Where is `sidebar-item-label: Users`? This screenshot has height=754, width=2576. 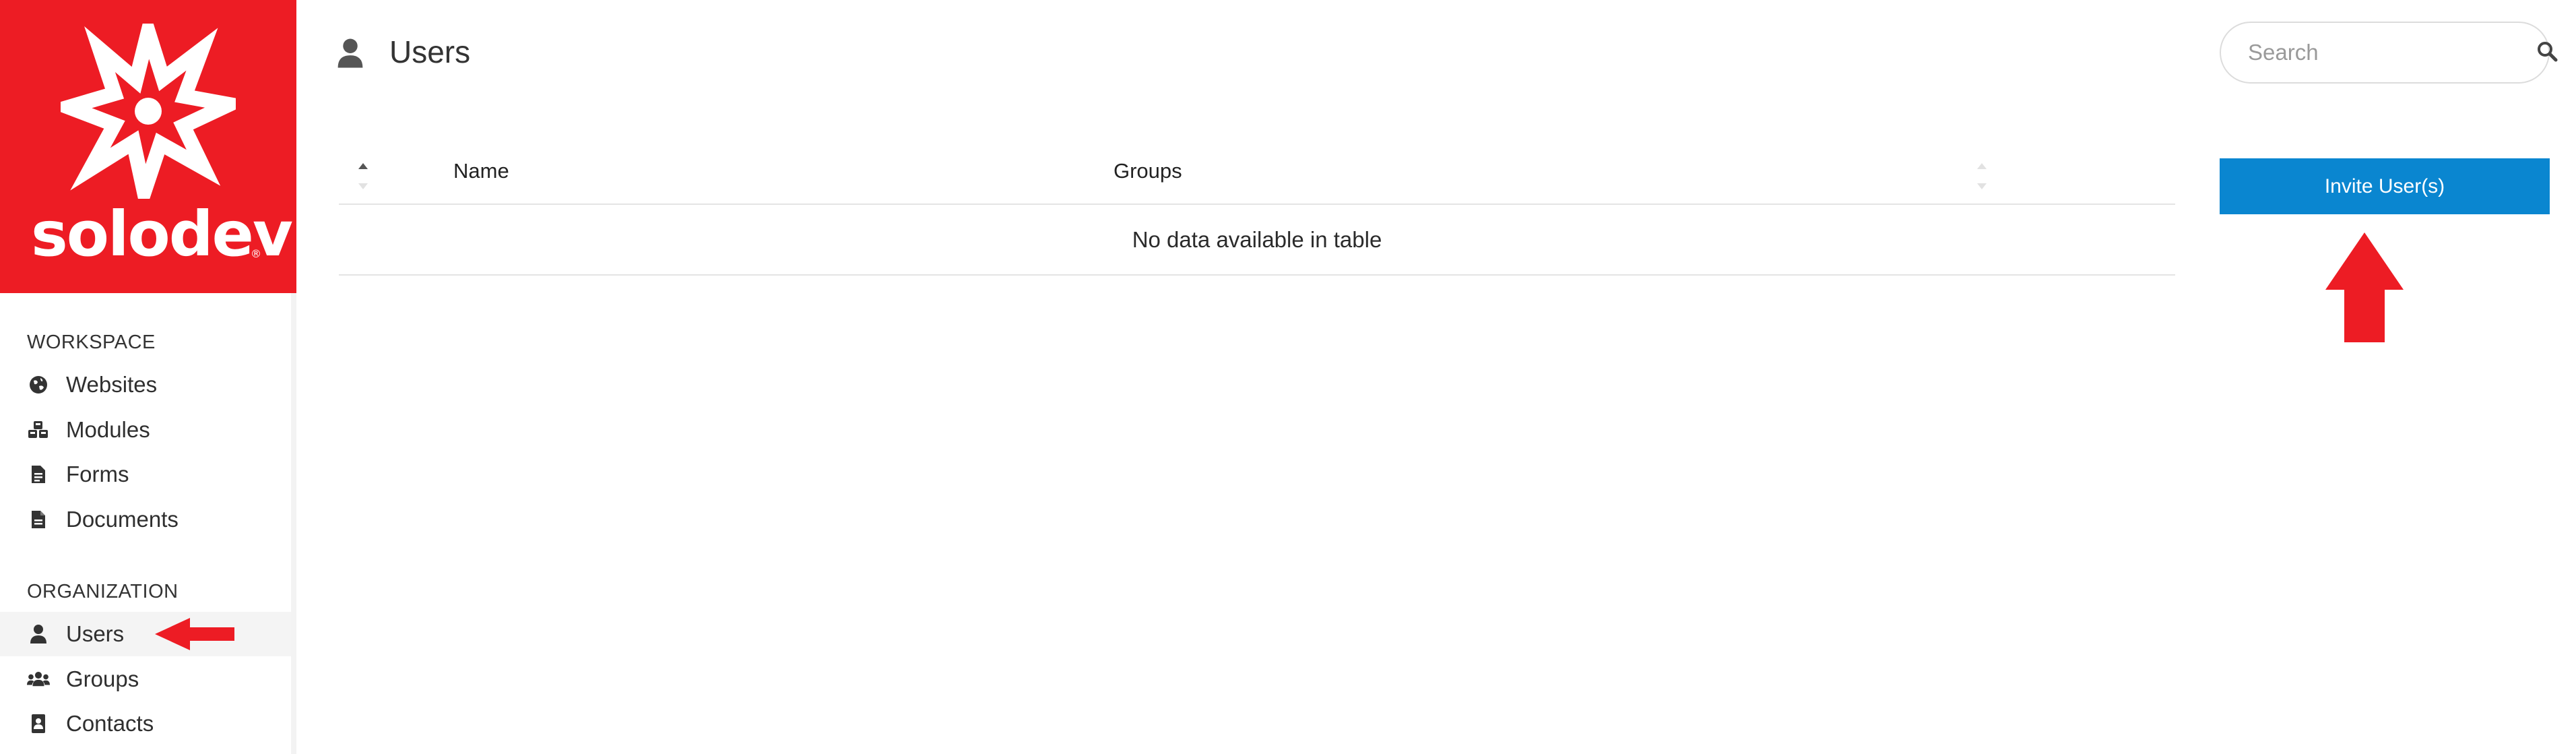
sidebar-item-label: Users is located at coordinates (95, 633).